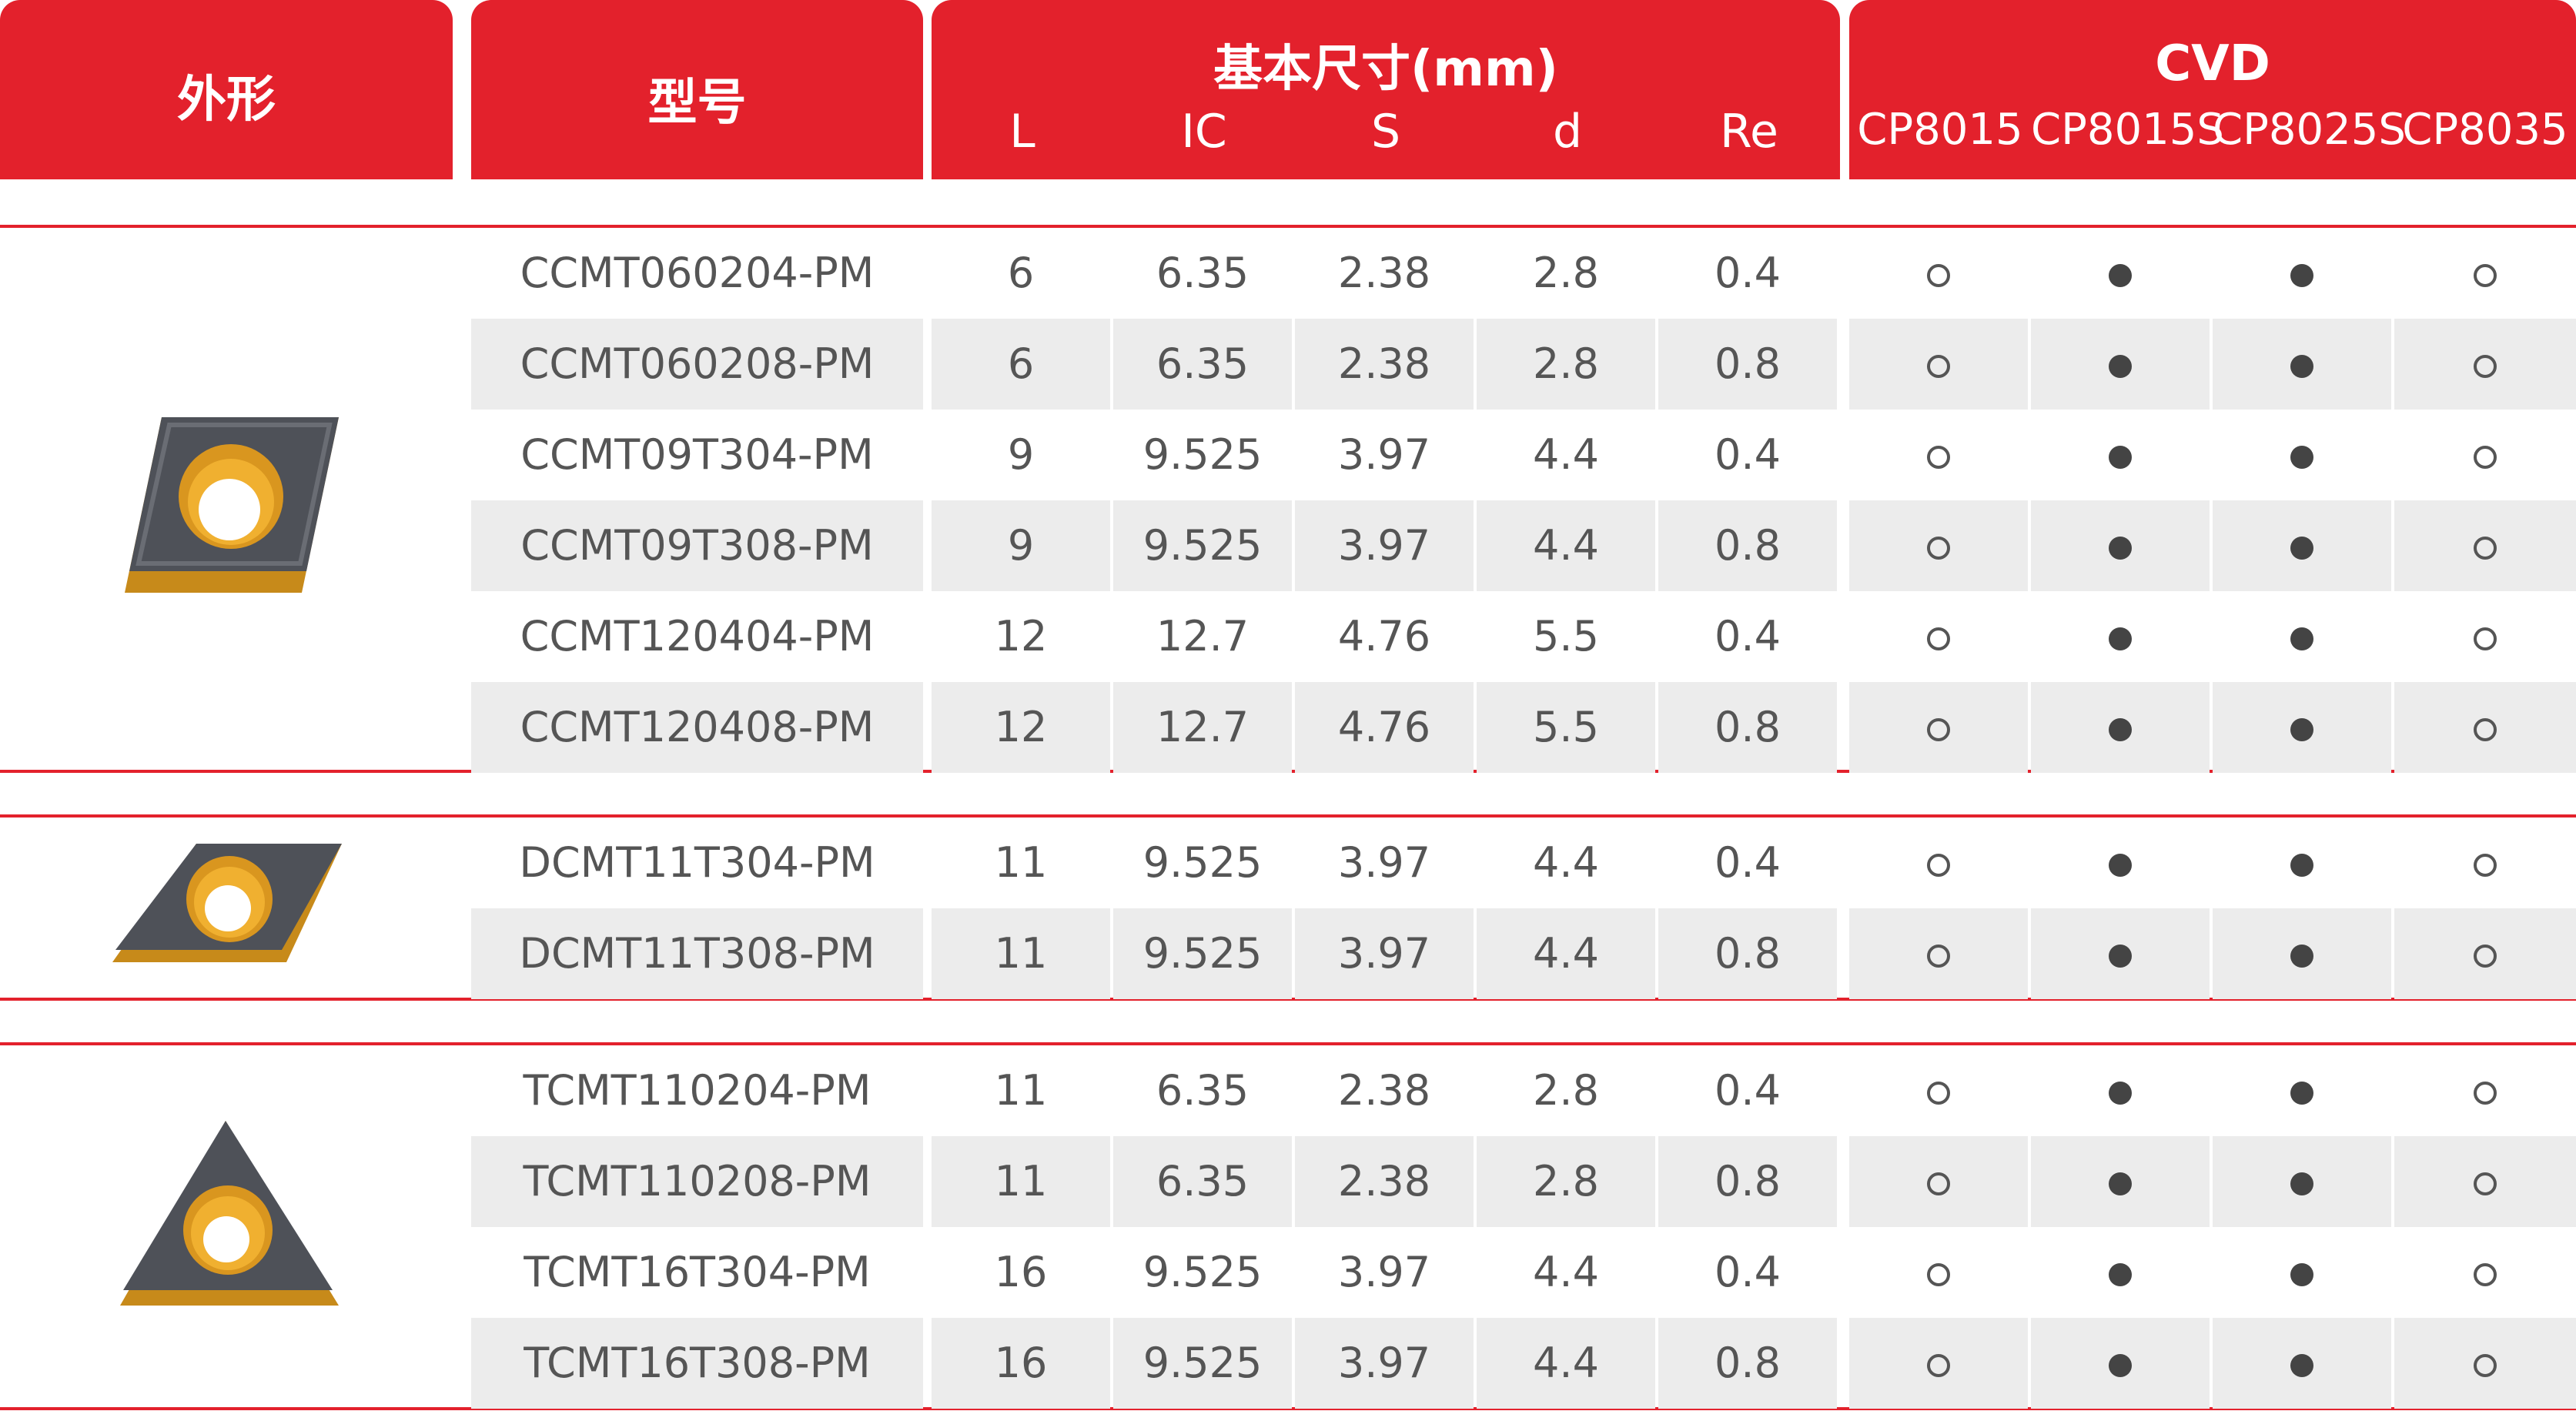 The width and height of the screenshot is (2576, 1411). Describe the element at coordinates (1021, 545) in the screenshot. I see `cell-l: 9` at that location.